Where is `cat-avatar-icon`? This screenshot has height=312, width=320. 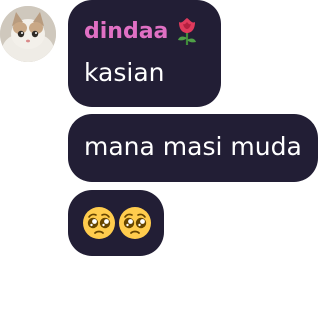 cat-avatar-icon is located at coordinates (28, 34).